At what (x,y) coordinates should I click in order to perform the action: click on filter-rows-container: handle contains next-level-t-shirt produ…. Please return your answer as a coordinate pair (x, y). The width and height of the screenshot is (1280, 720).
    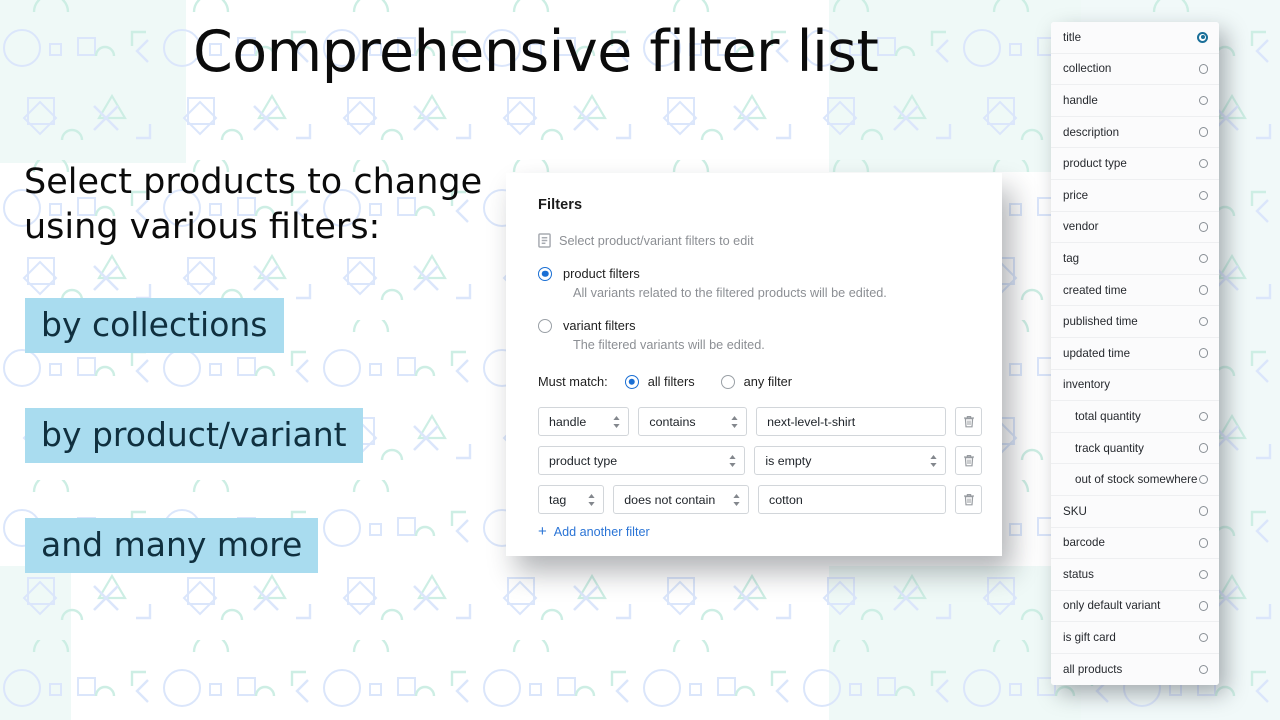
    Looking at the image, I should click on (760, 473).